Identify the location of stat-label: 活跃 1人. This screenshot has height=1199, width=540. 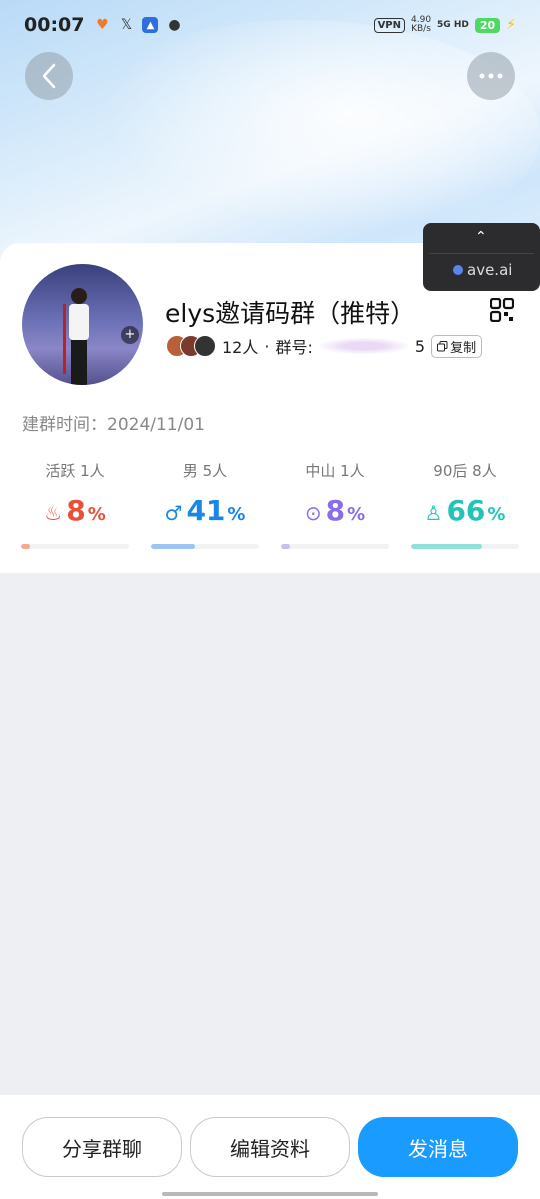
(75, 471).